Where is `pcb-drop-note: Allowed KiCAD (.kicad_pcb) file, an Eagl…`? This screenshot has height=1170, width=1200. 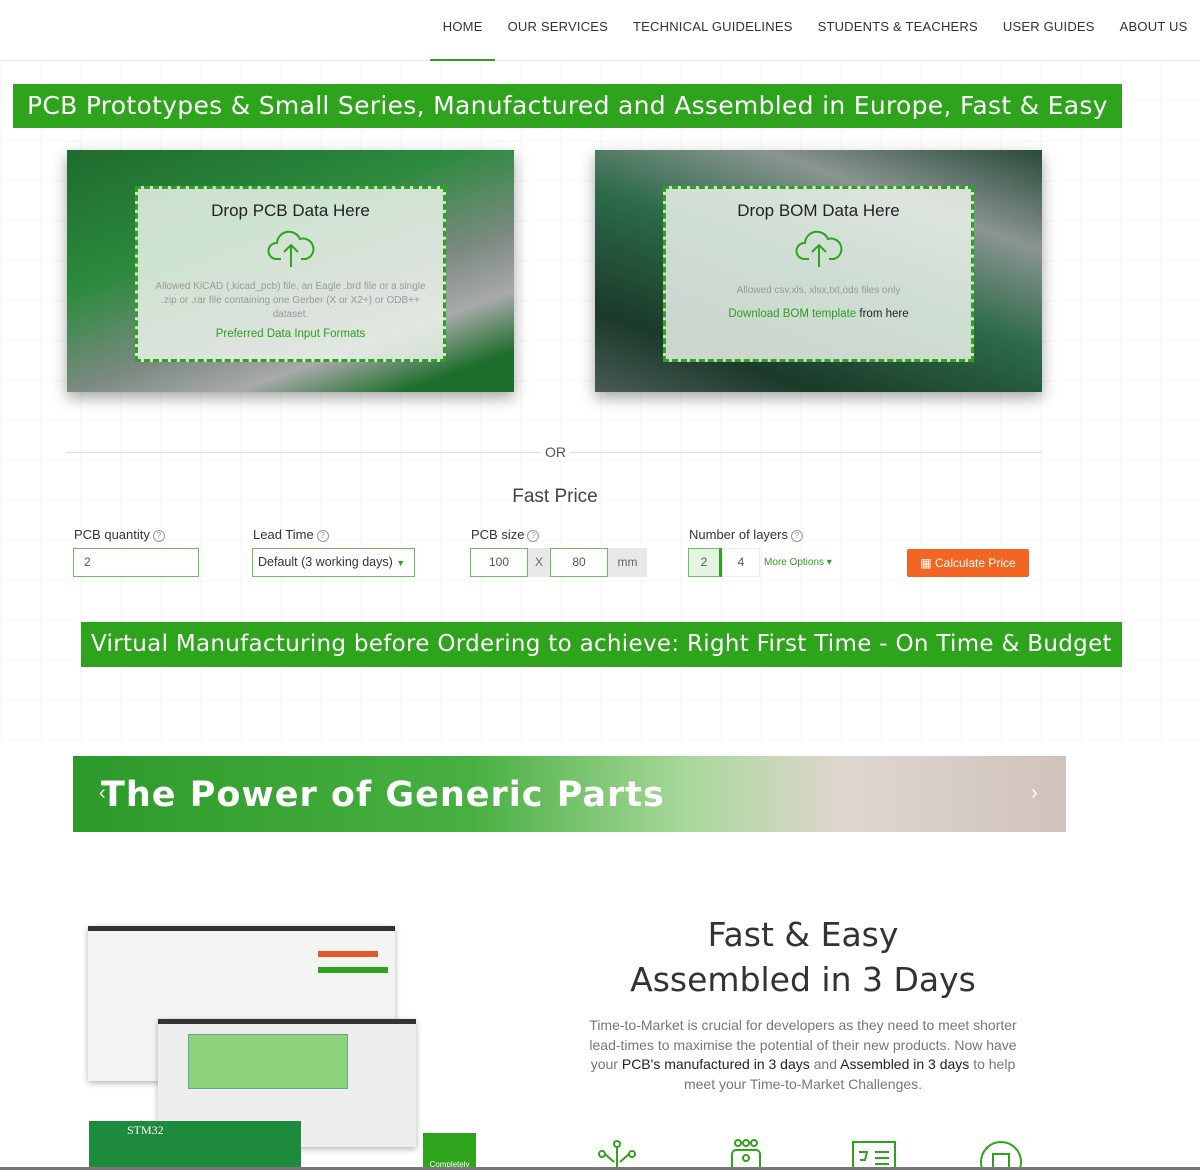 pcb-drop-note: Allowed KiCAD (.kicad_pcb) file, an Eagl… is located at coordinates (290, 300).